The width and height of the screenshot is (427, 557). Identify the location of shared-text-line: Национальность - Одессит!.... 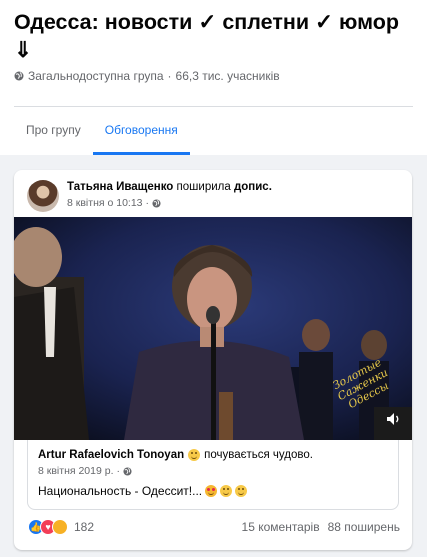
(143, 491).